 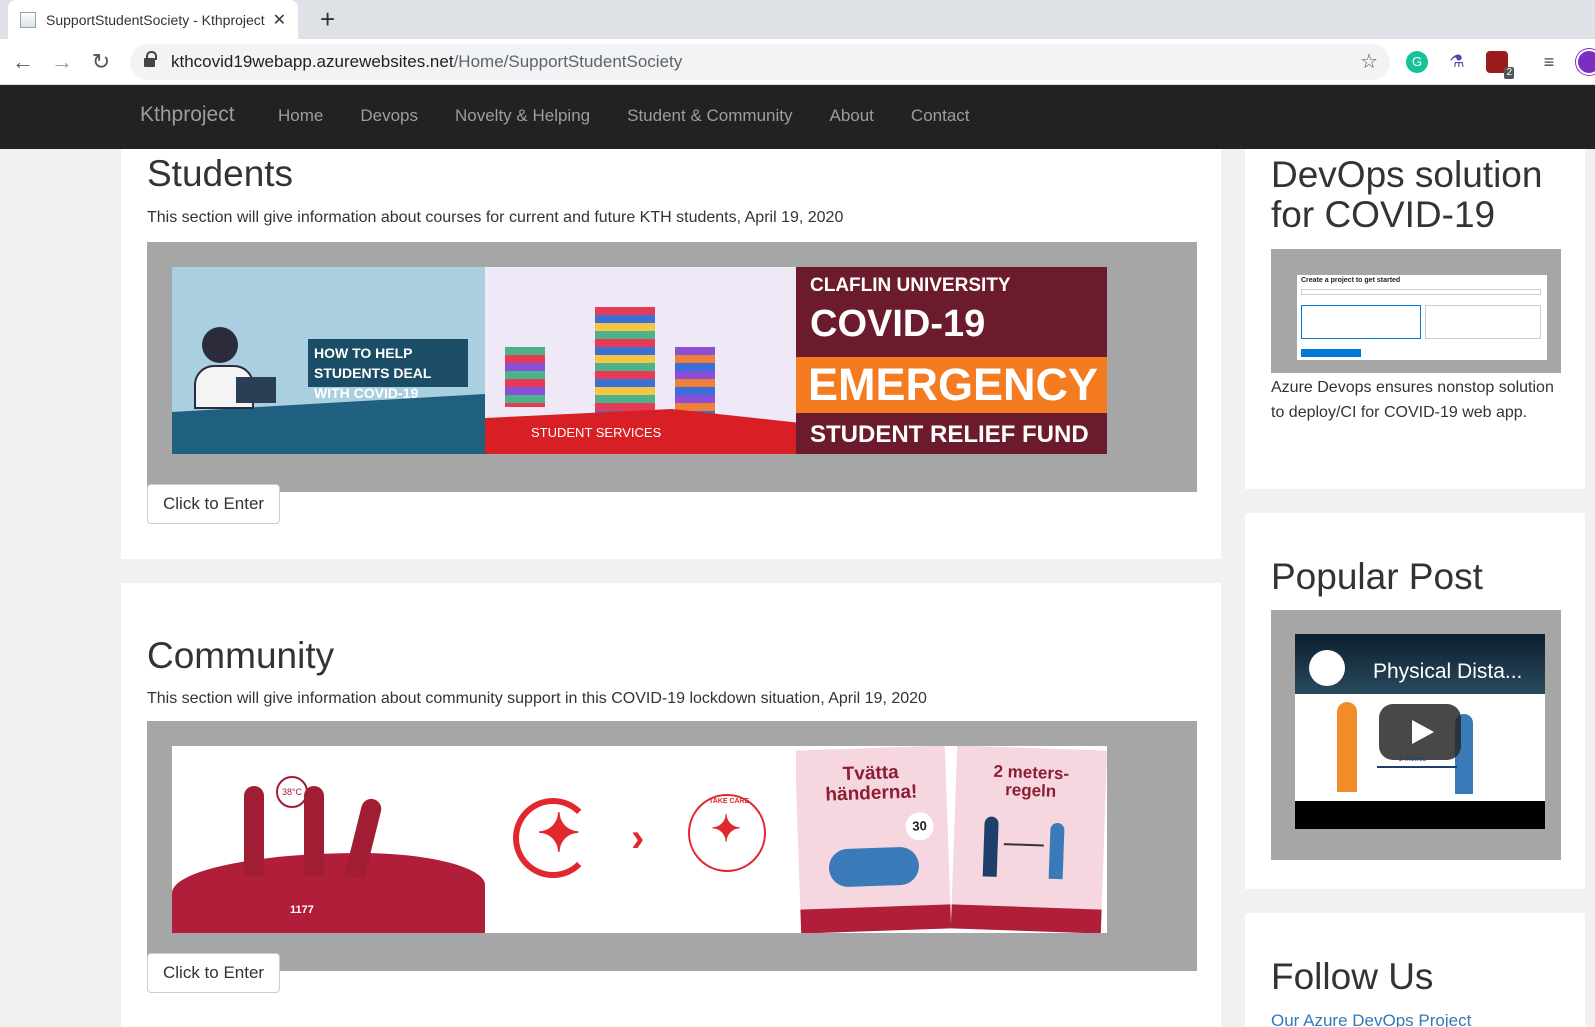 I want to click on distance-text: 2 meters-regeln, so click(x=1031, y=781).